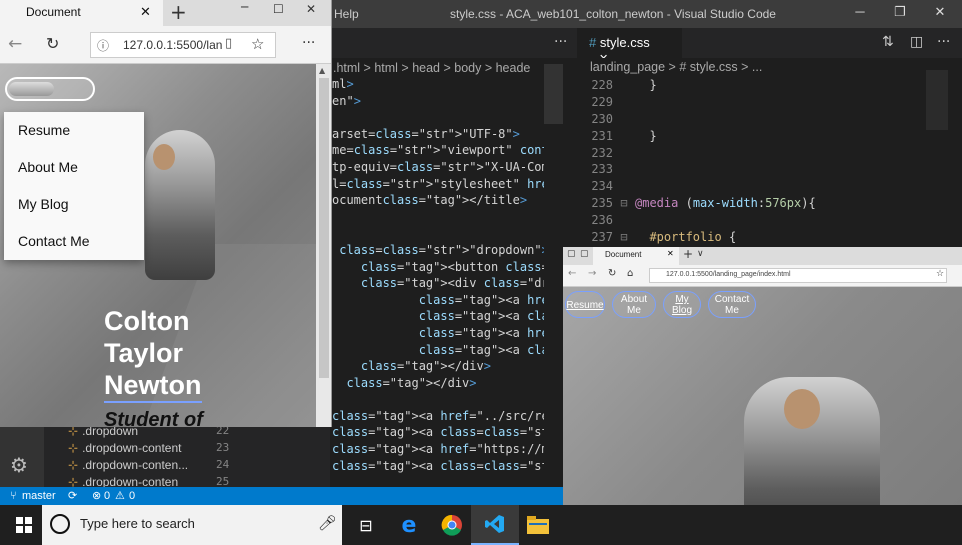 The image size is (962, 545). What do you see at coordinates (685, 237) in the screenshot?
I see `code-text: #portfolio {` at bounding box center [685, 237].